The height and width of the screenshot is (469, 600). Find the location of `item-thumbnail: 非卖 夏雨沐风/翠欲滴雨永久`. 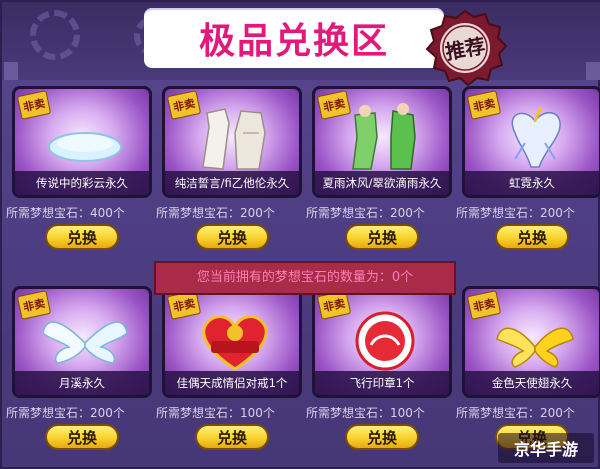

item-thumbnail: 非卖 夏雨沐风/翠欲滴雨永久 is located at coordinates (382, 142).